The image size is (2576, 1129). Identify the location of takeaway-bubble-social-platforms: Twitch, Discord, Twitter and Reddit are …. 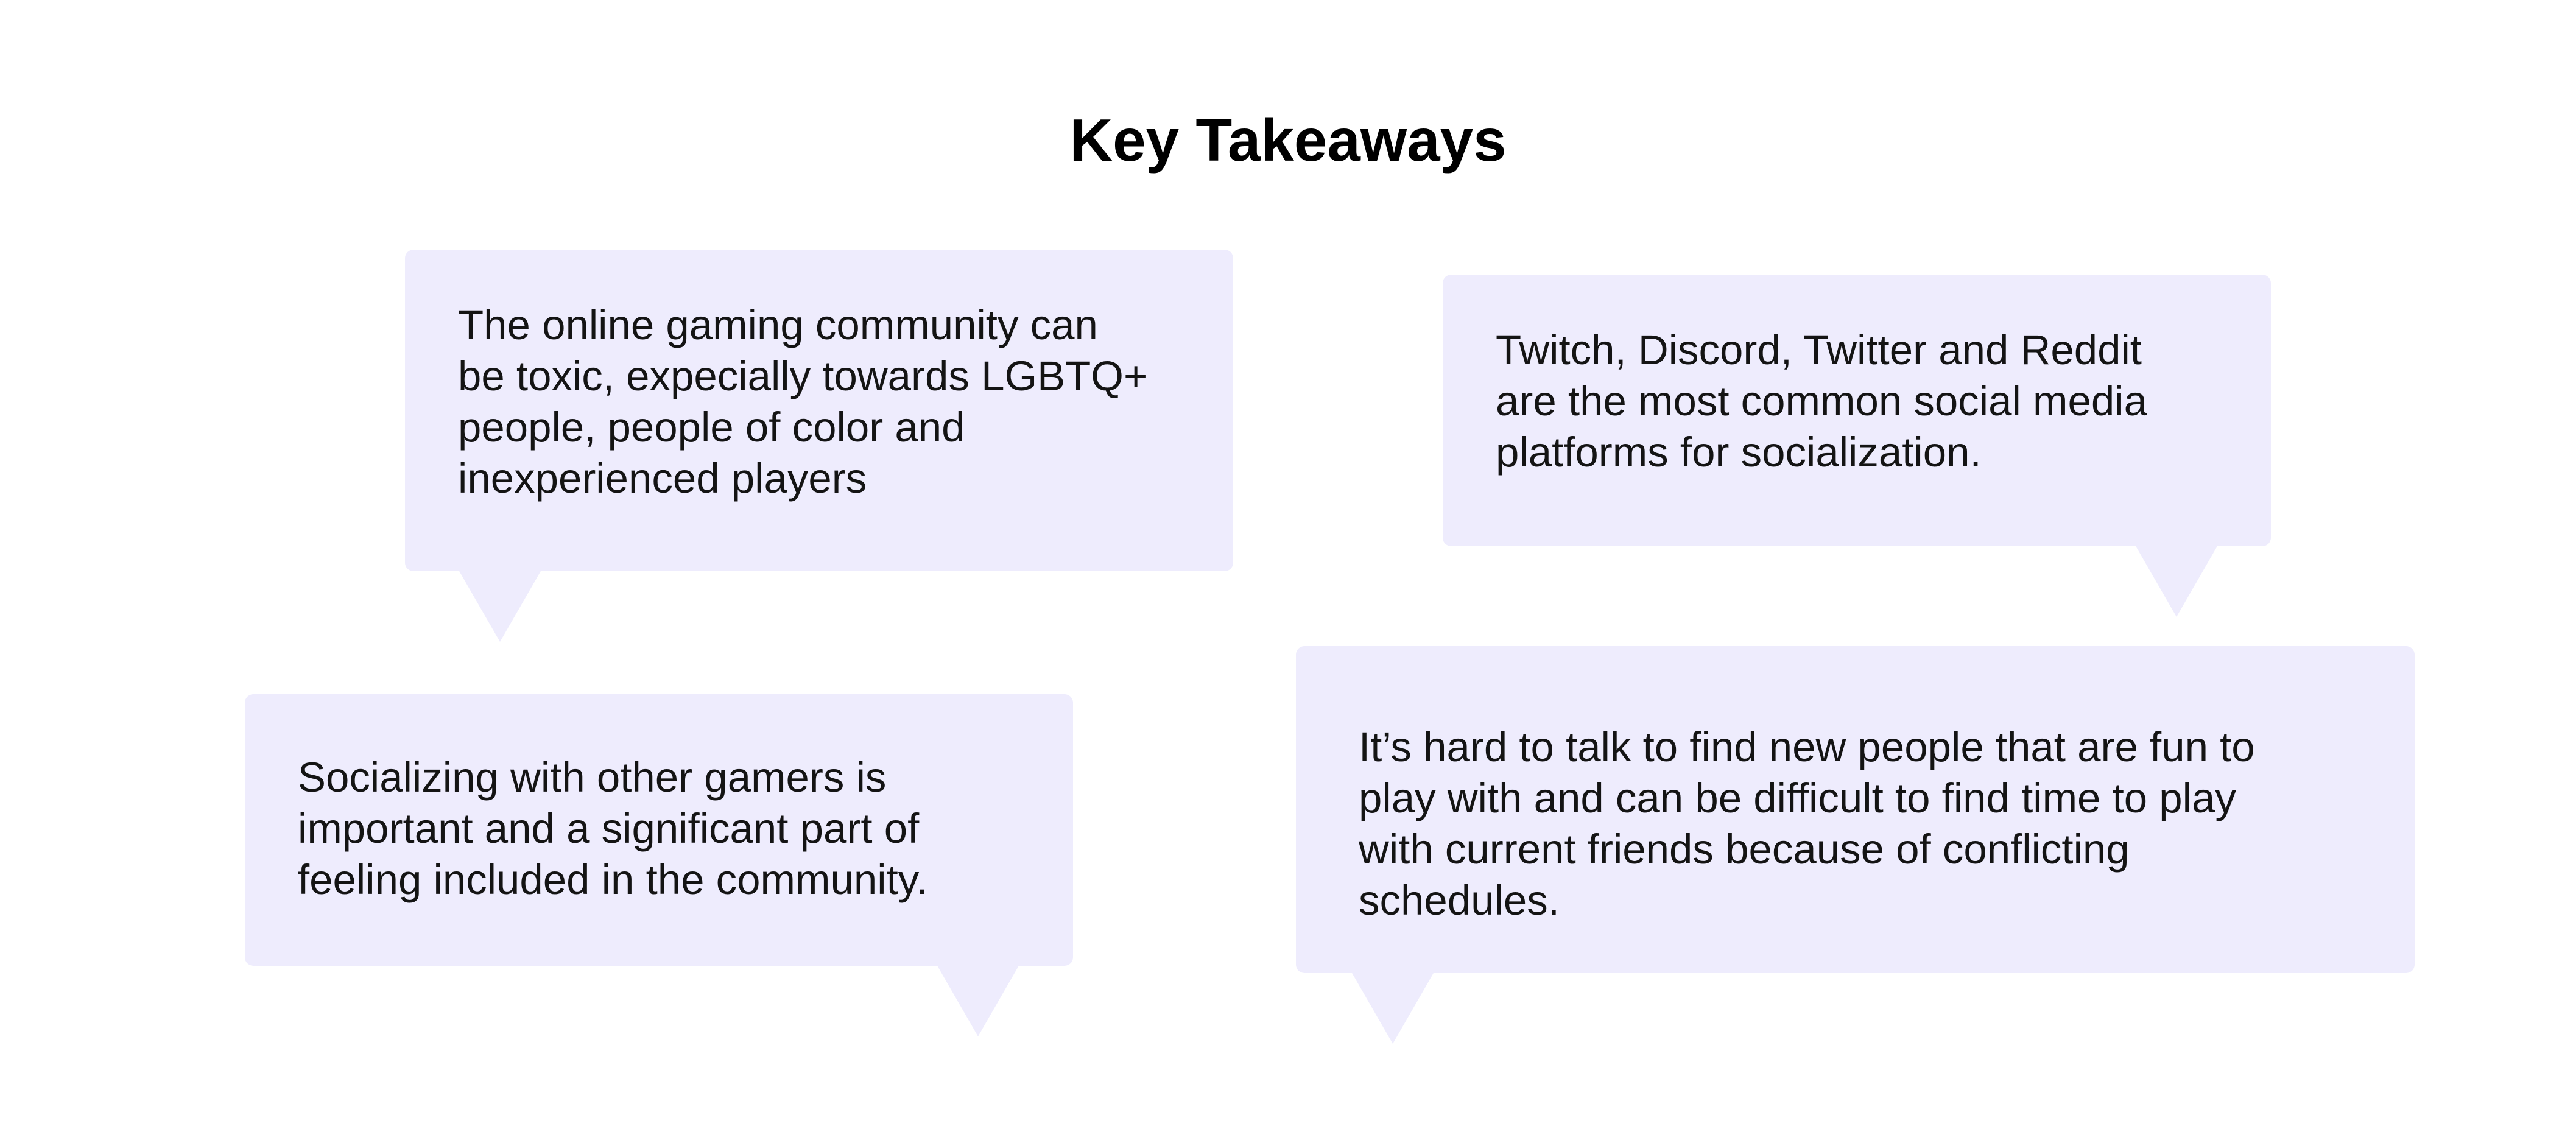
(1857, 410).